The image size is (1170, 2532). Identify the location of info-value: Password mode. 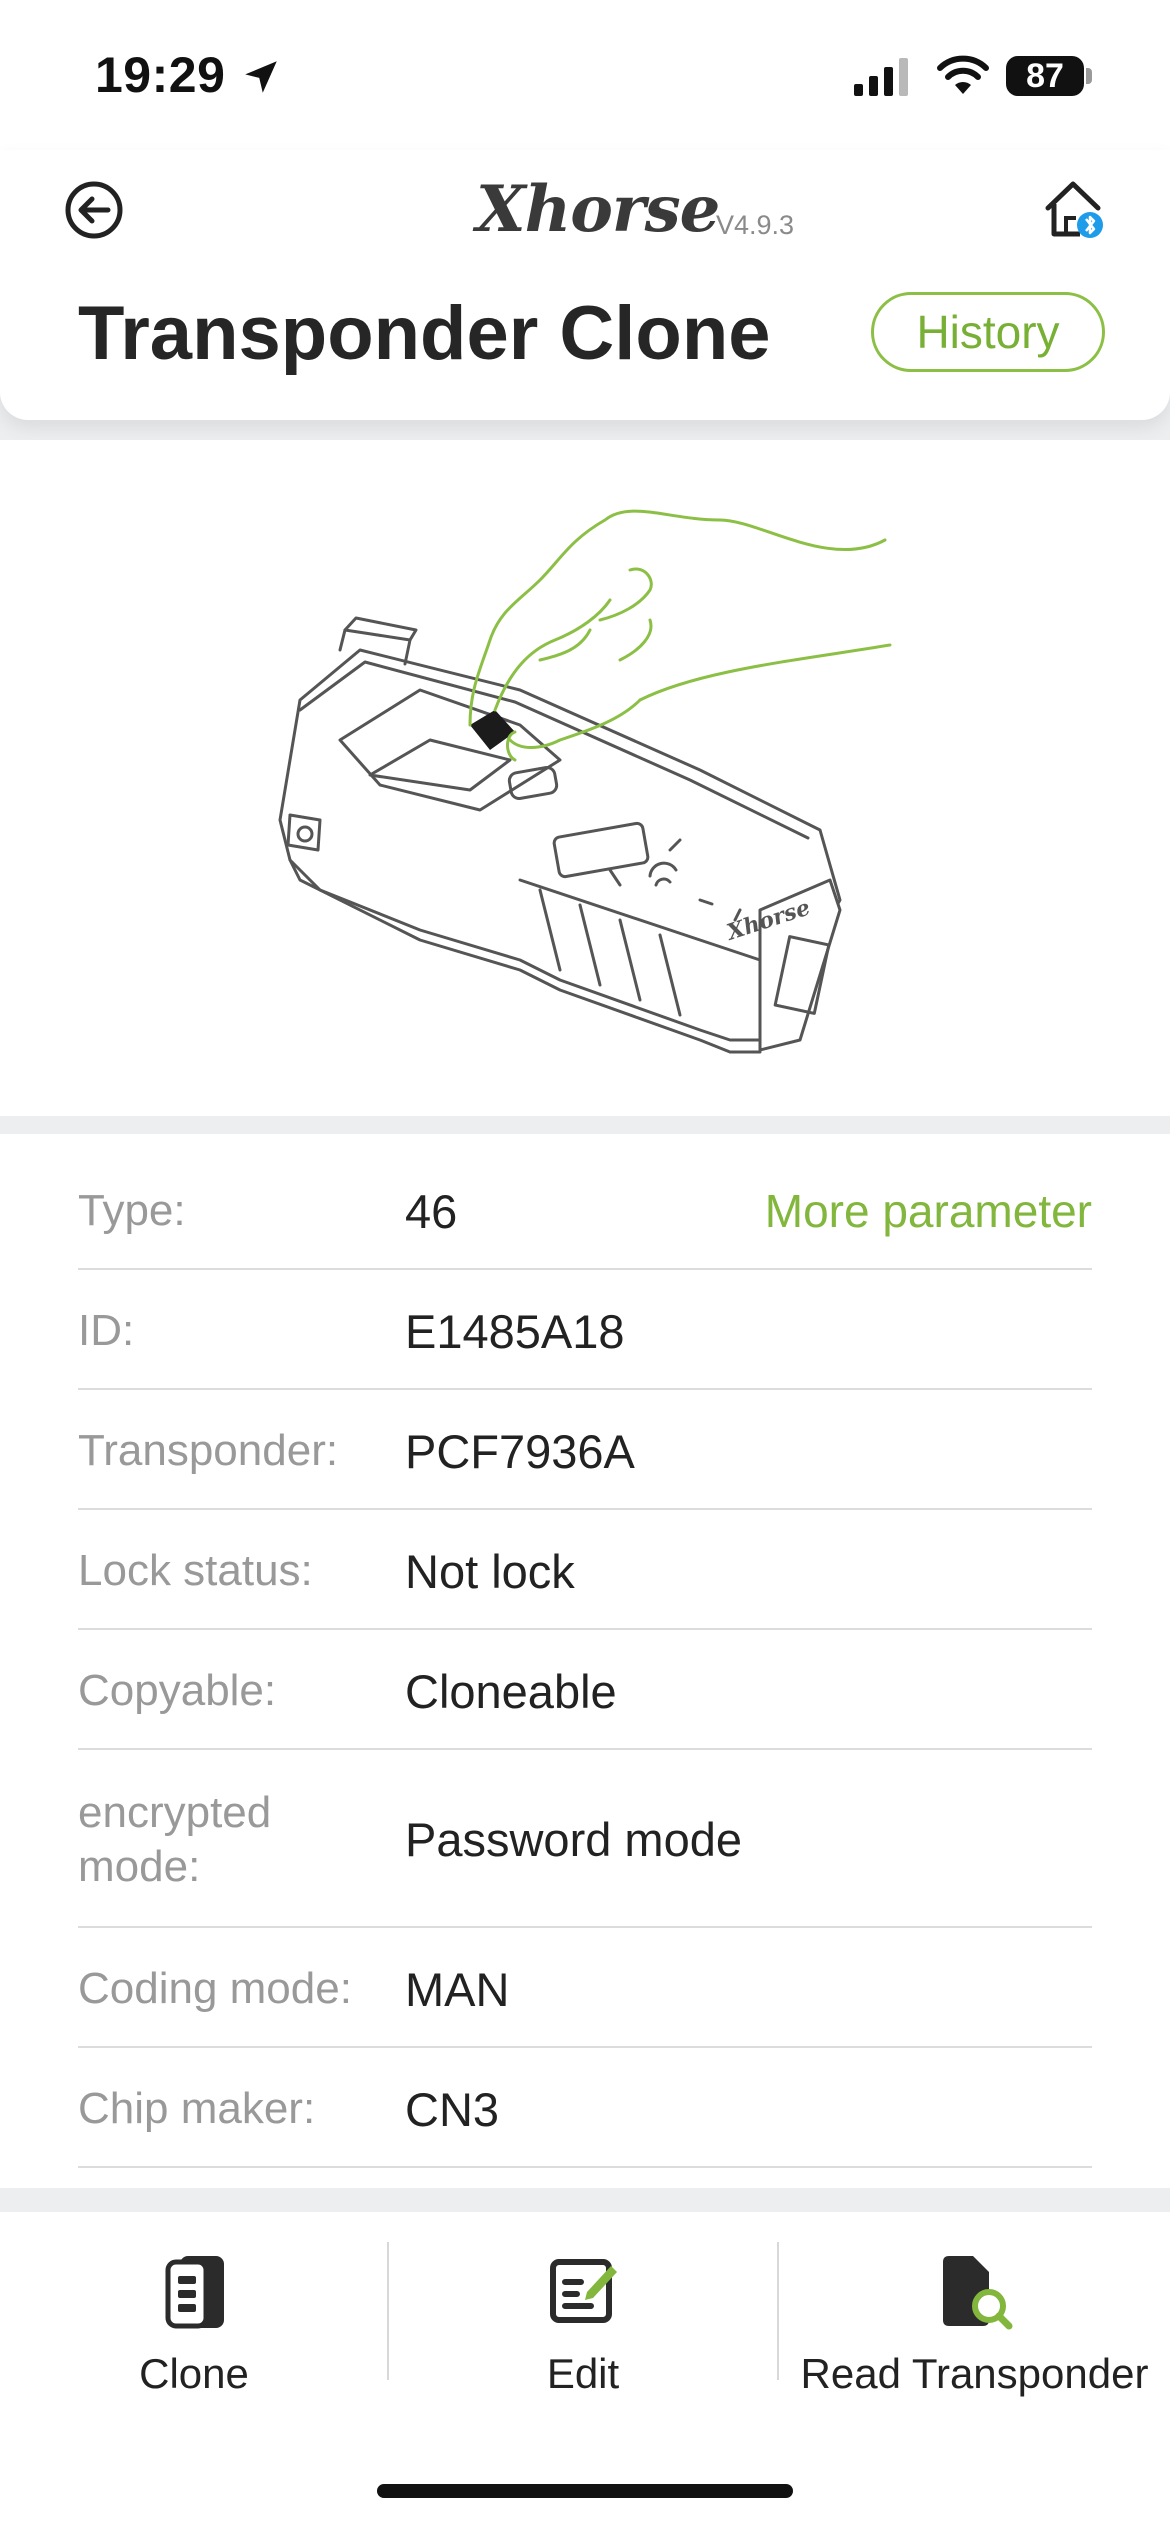
(573, 1839).